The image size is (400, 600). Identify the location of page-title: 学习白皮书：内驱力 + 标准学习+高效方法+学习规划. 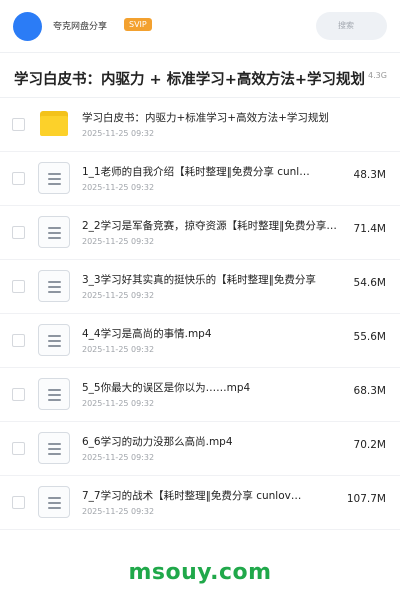
(190, 80).